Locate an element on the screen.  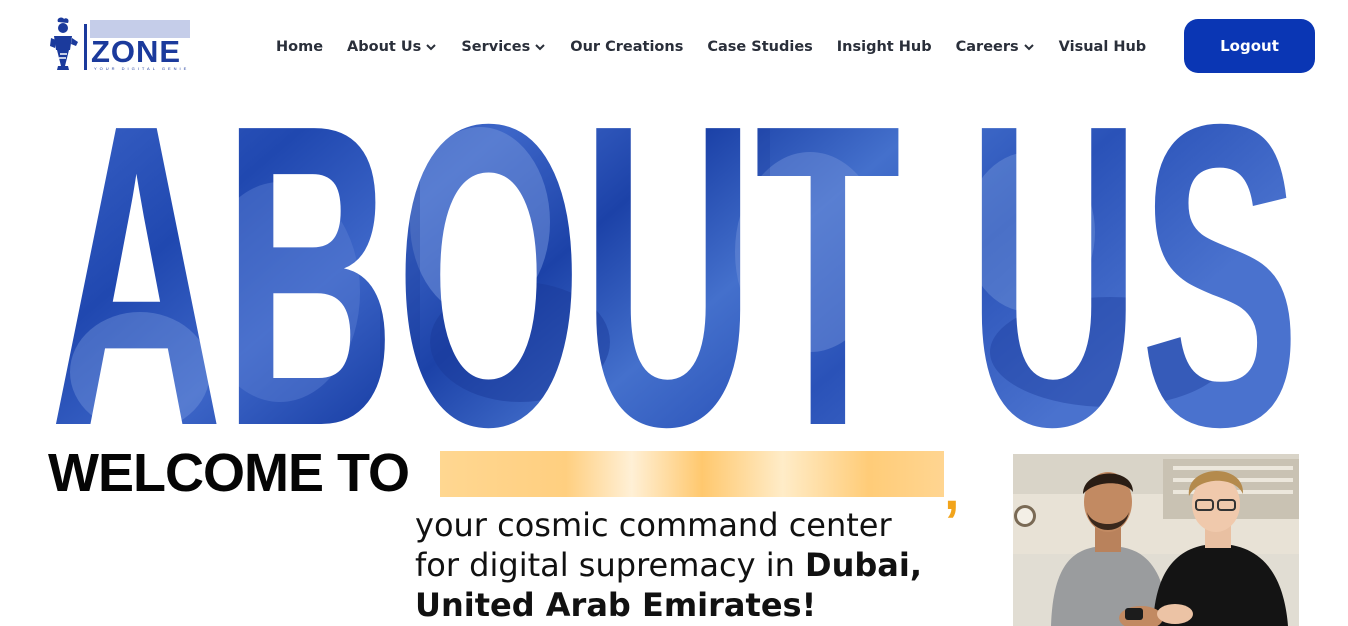
nav-case-studies: Case Studies is located at coordinates (759, 47).